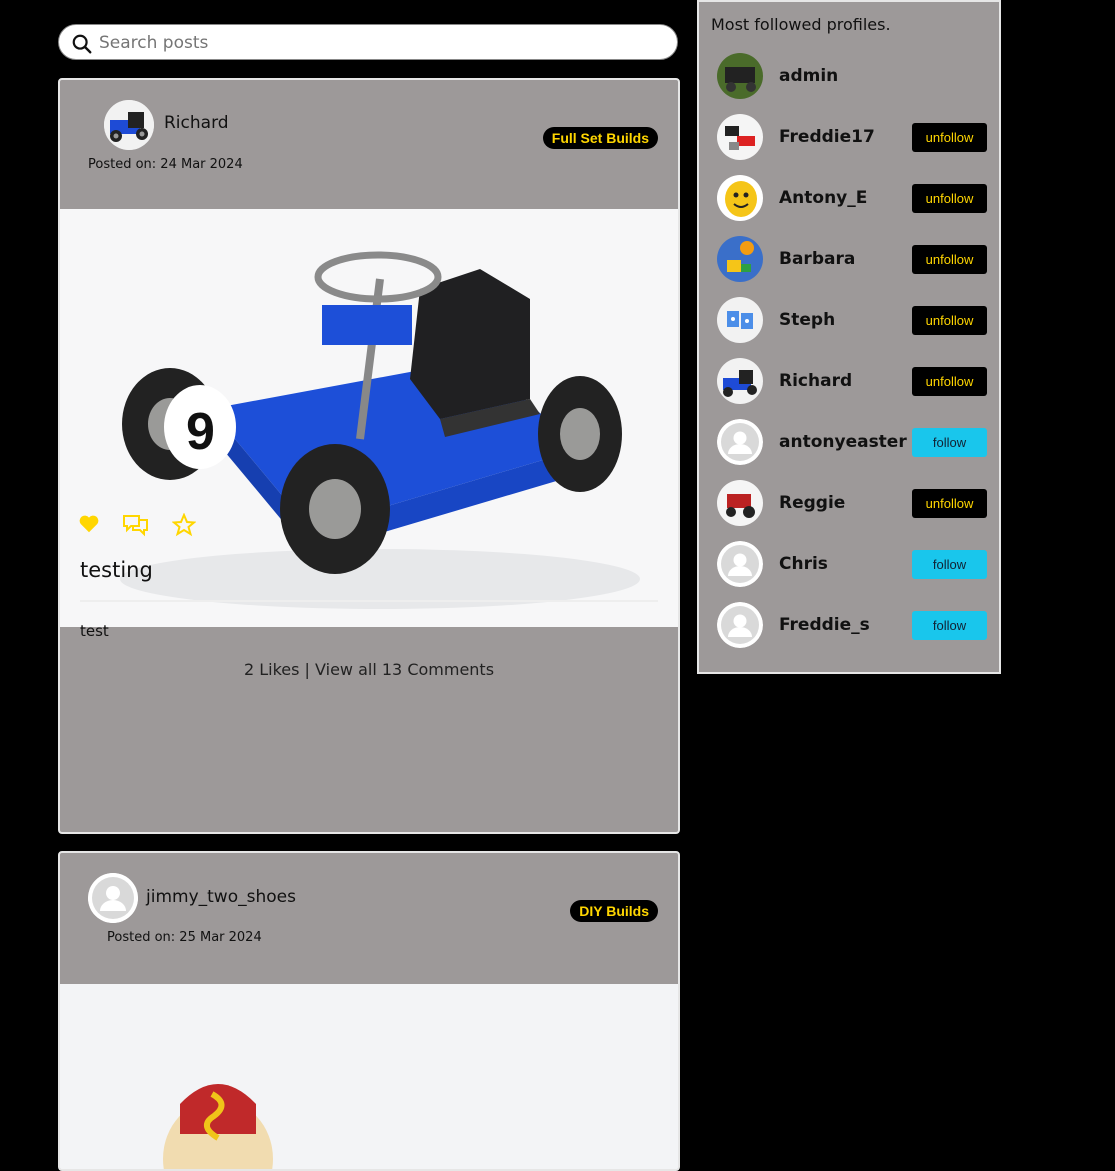 The width and height of the screenshot is (1115, 1171). Describe the element at coordinates (196, 123) in the screenshot. I see `post-author: Richard` at that location.